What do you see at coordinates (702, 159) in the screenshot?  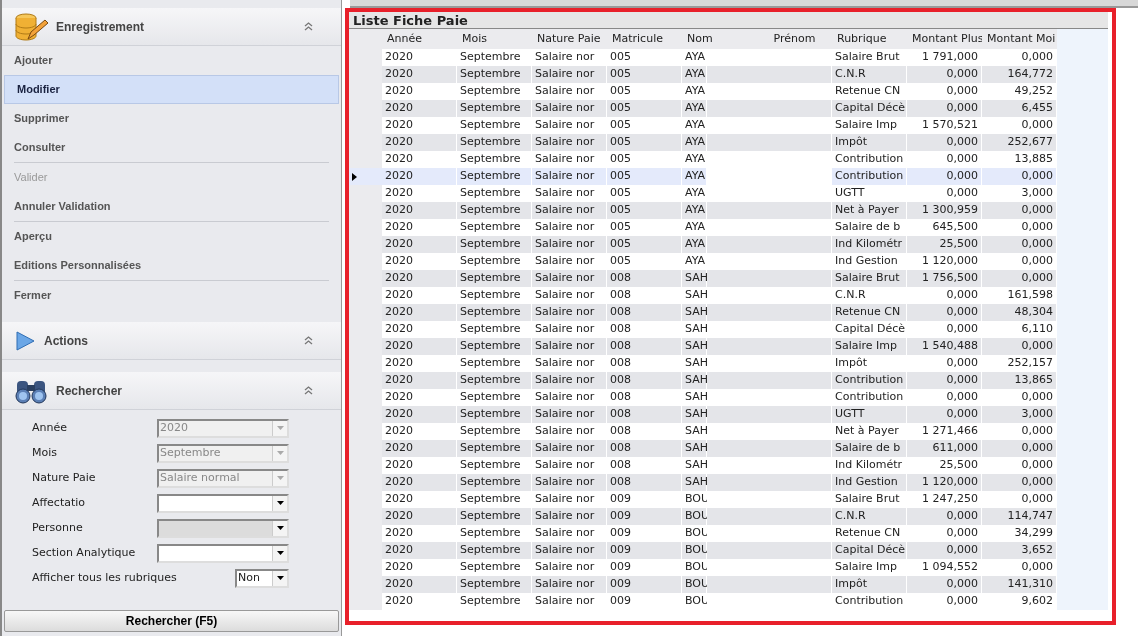 I see `table-row: 2020 Septembre Salaire nor 005 AYA Contribution 0,000 13,885` at bounding box center [702, 159].